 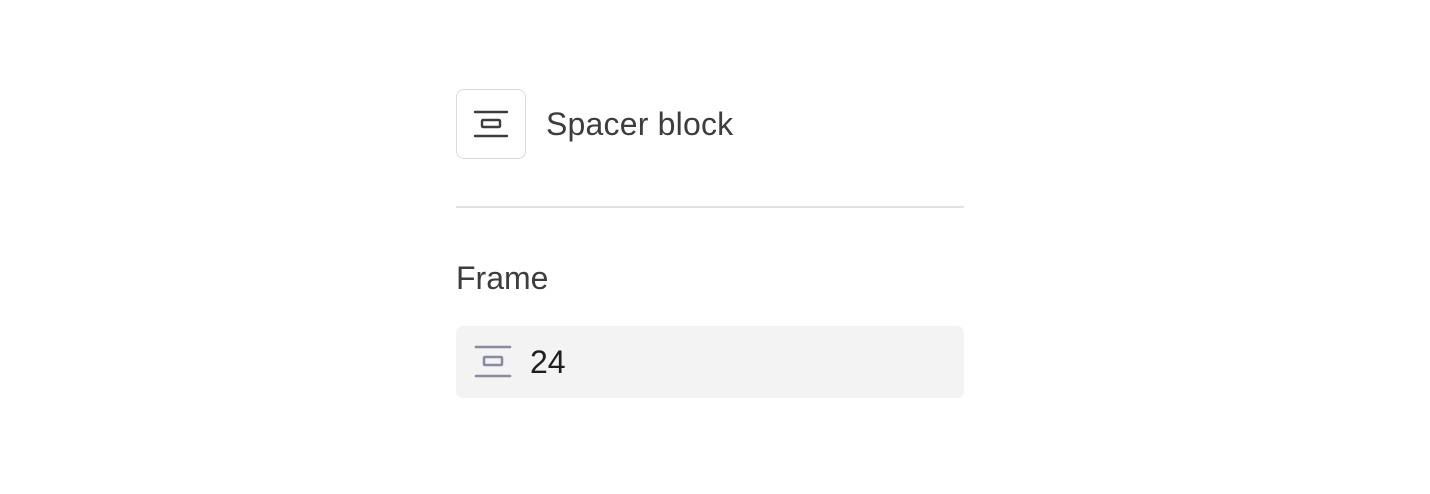 I want to click on section-divider, so click(x=710, y=207).